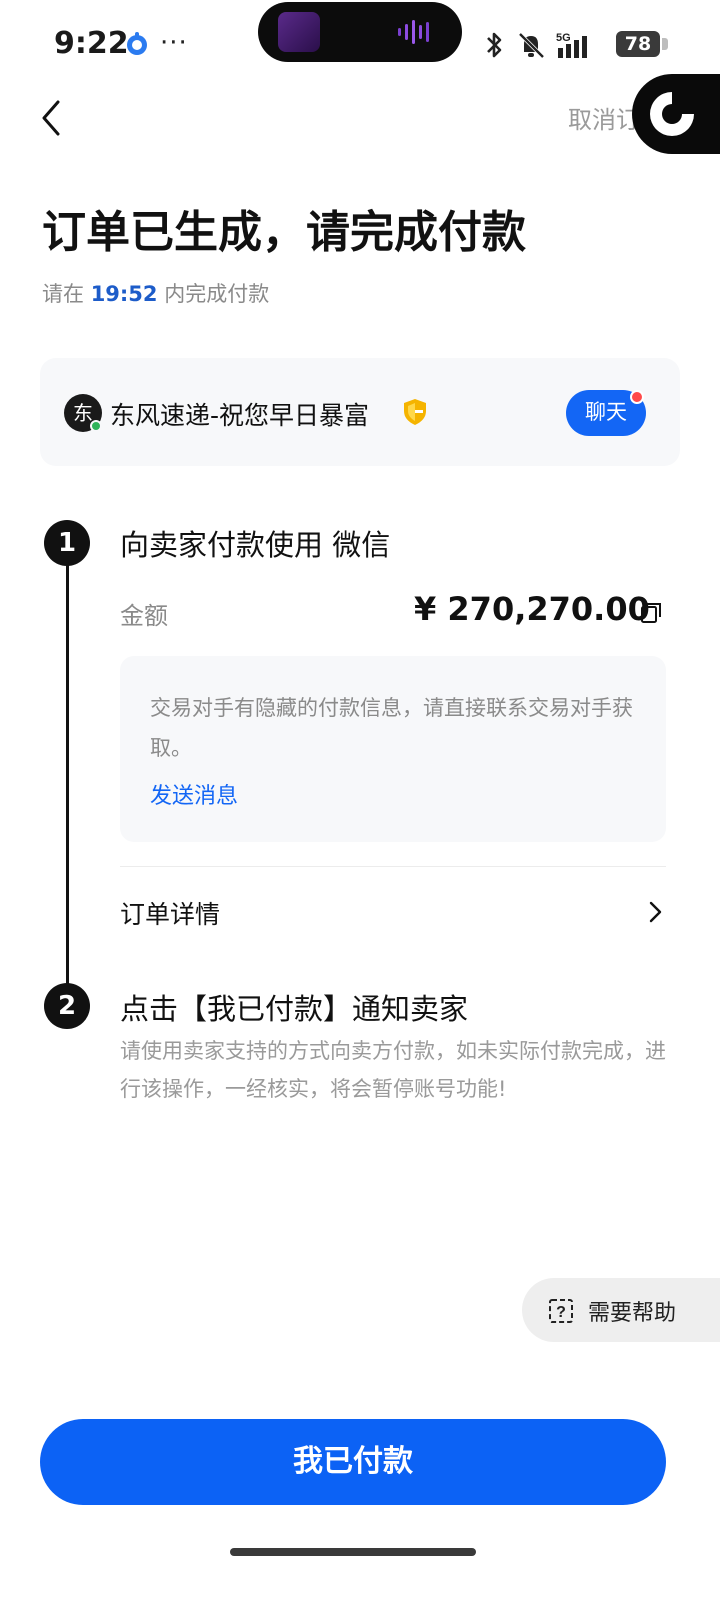 This screenshot has width=720, height=1600. I want to click on order-detail-row: 订单详情, so click(170, 913).